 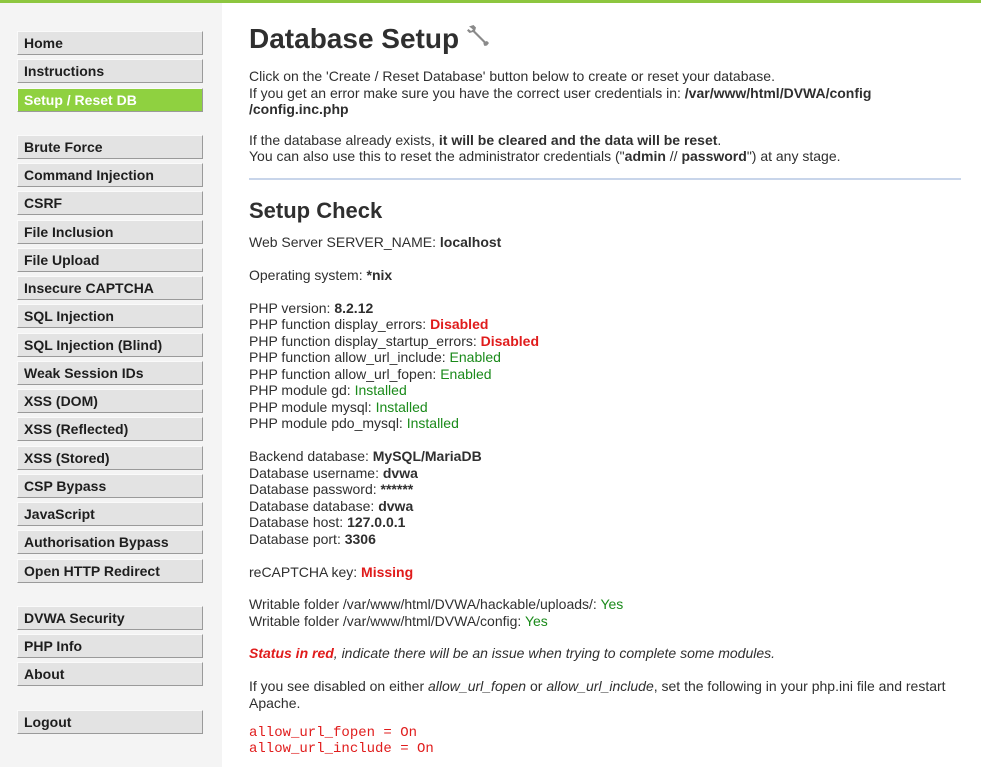 I want to click on menu-item-sql-injection: SQL Injection, so click(x=110, y=316).